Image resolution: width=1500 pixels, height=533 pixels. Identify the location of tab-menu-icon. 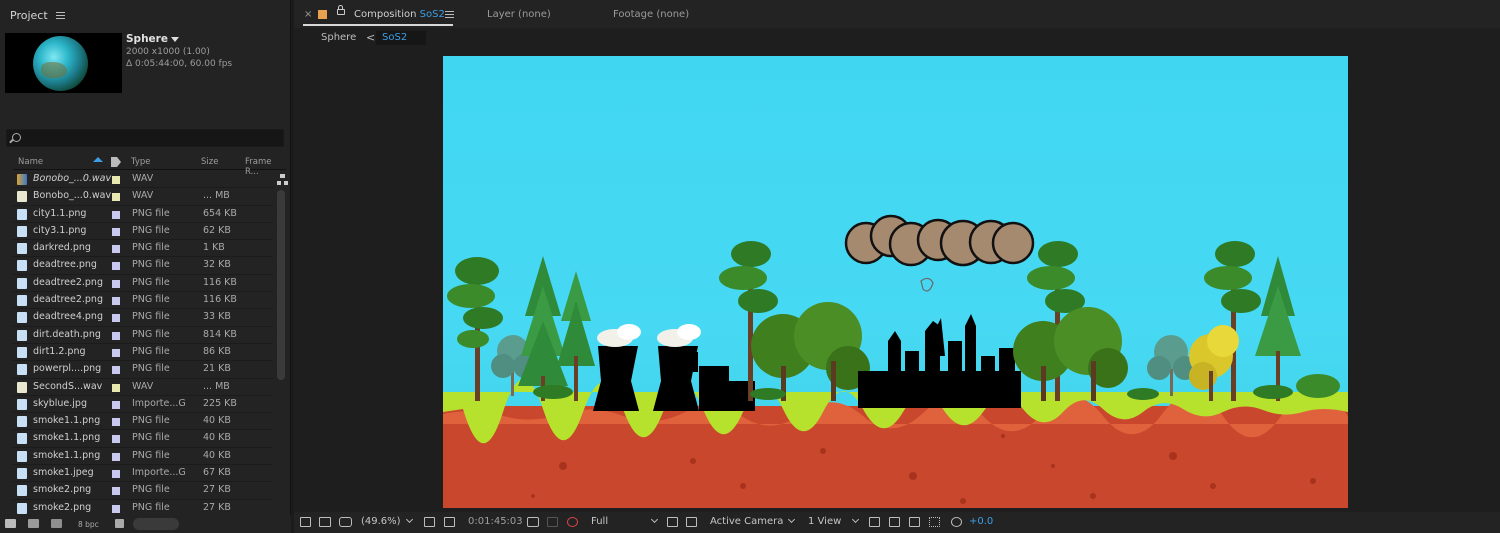
(449, 14).